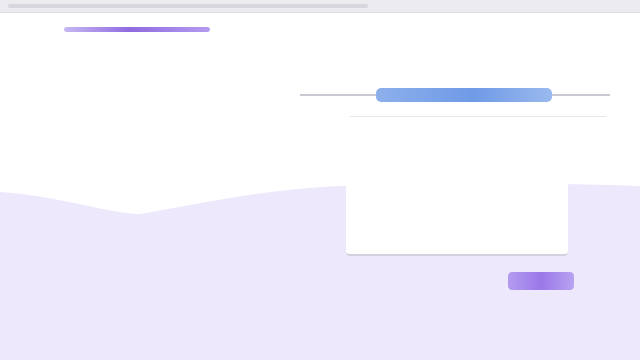 Image resolution: width=640 pixels, height=360 pixels. Describe the element at coordinates (464, 95) in the screenshot. I see `continue-with-google-button` at that location.